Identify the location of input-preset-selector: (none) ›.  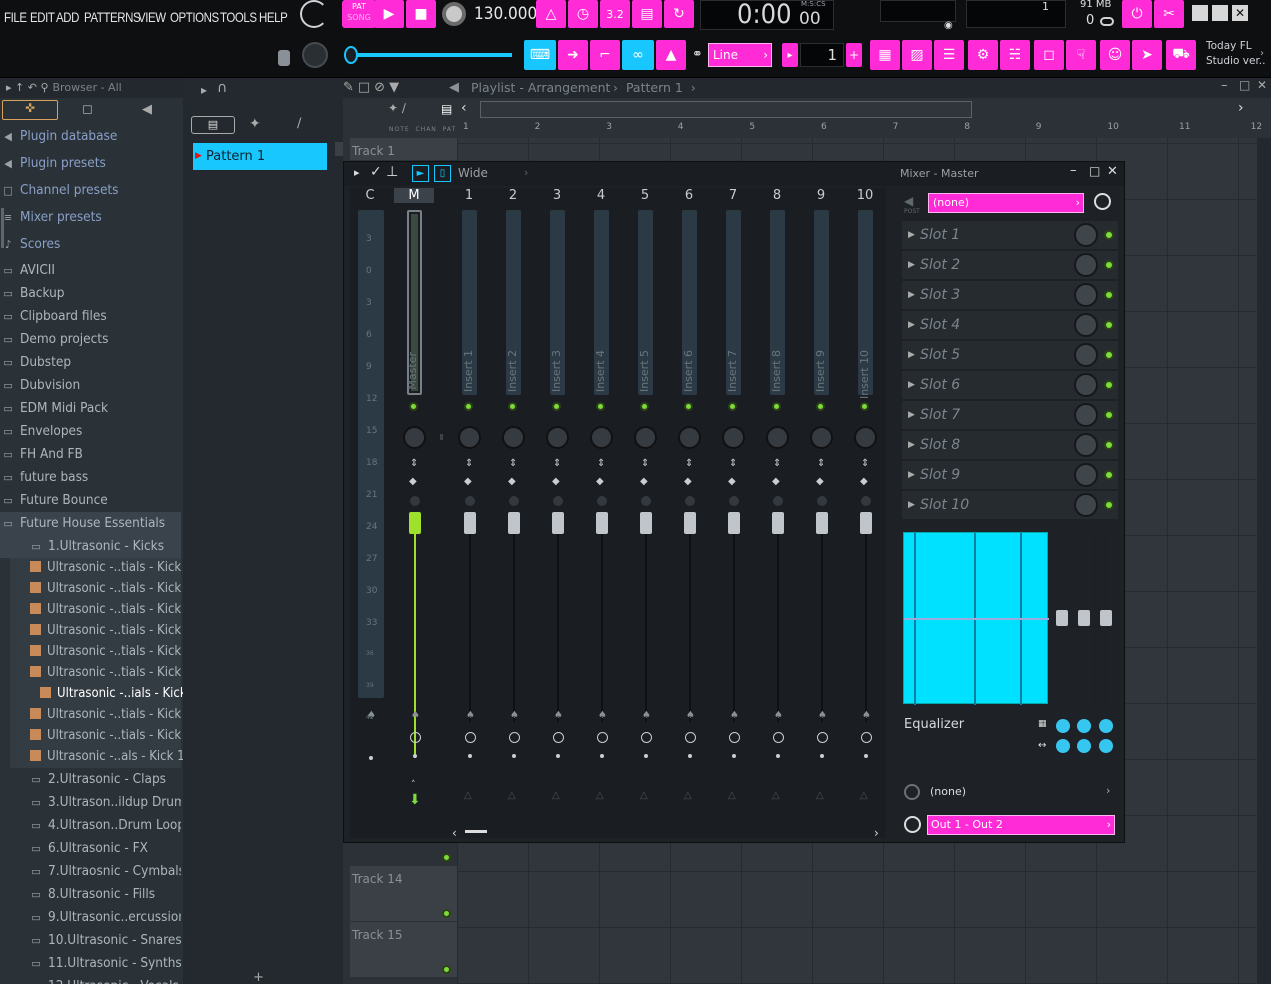
(1006, 203).